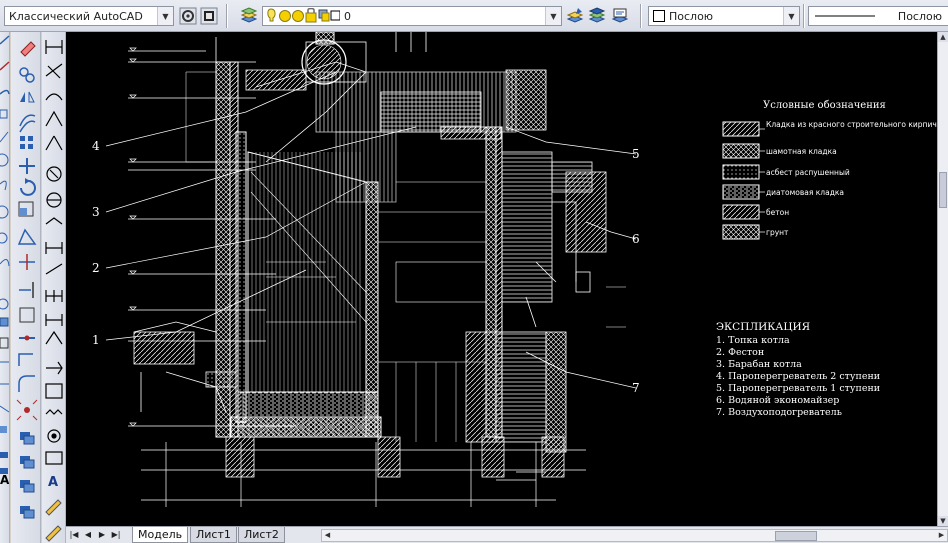 Image resolution: width=948 pixels, height=543 pixels. I want to click on linetype-dropdown: Послою, so click(878, 16).